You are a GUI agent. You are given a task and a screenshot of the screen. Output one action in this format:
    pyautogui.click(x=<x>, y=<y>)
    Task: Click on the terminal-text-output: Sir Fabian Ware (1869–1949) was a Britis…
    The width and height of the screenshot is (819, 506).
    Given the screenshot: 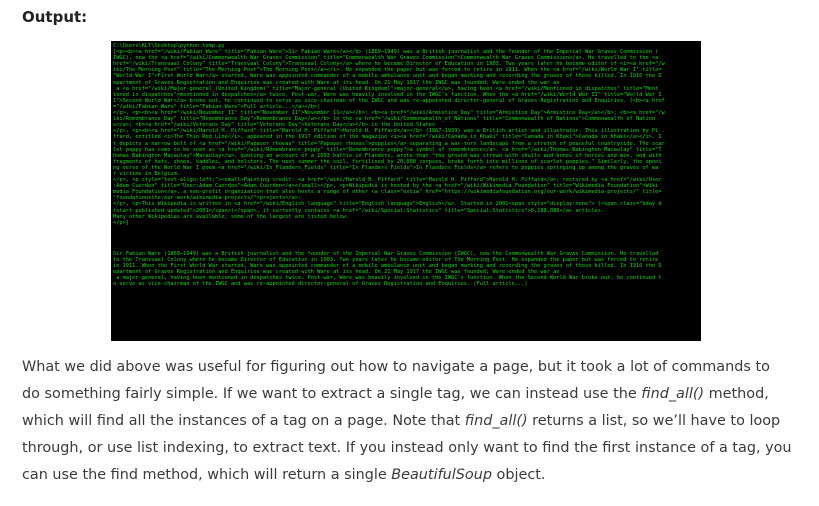 What is the action you would take?
    pyautogui.click(x=406, y=269)
    